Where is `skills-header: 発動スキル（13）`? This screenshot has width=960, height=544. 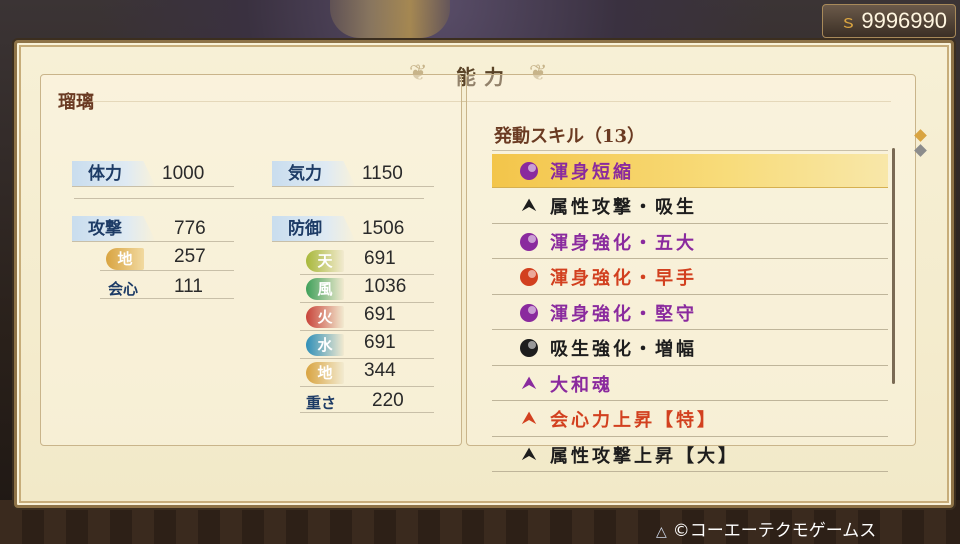
skills-header: 発動スキル（13） is located at coordinates (569, 135).